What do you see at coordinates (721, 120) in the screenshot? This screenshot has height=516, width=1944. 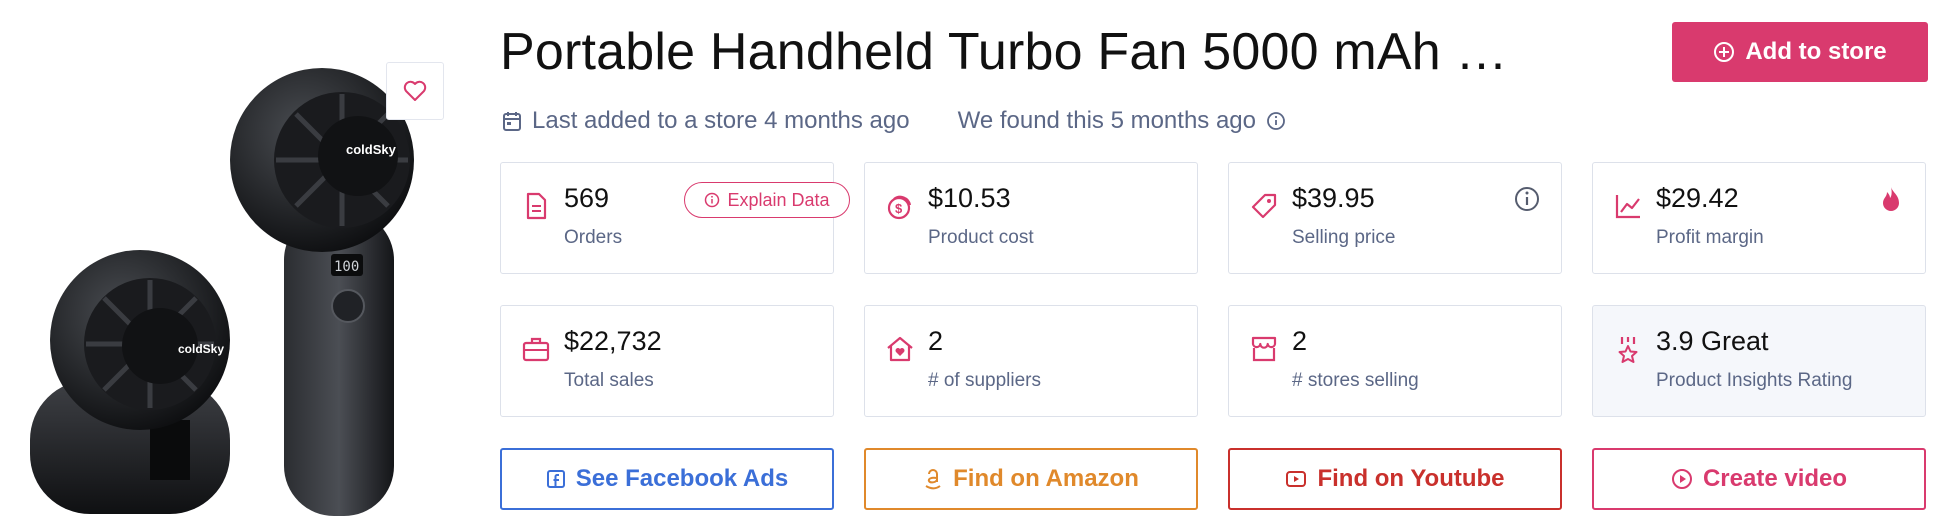 I see `last-added-text: Last added to a store 4 months ago` at bounding box center [721, 120].